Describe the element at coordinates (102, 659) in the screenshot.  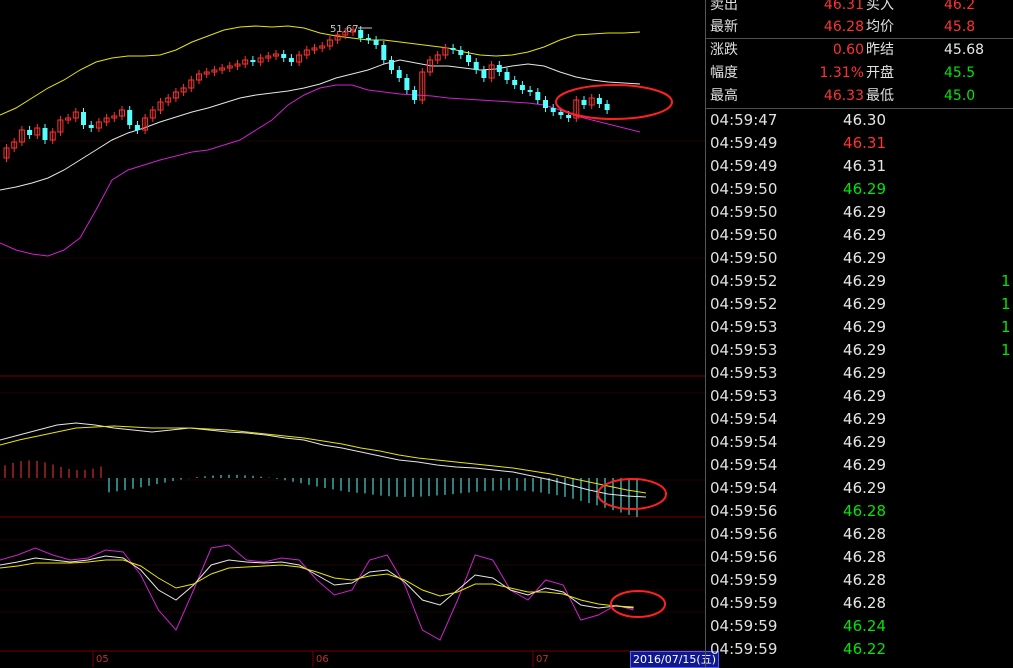
I see `month-label-05: 05` at that location.